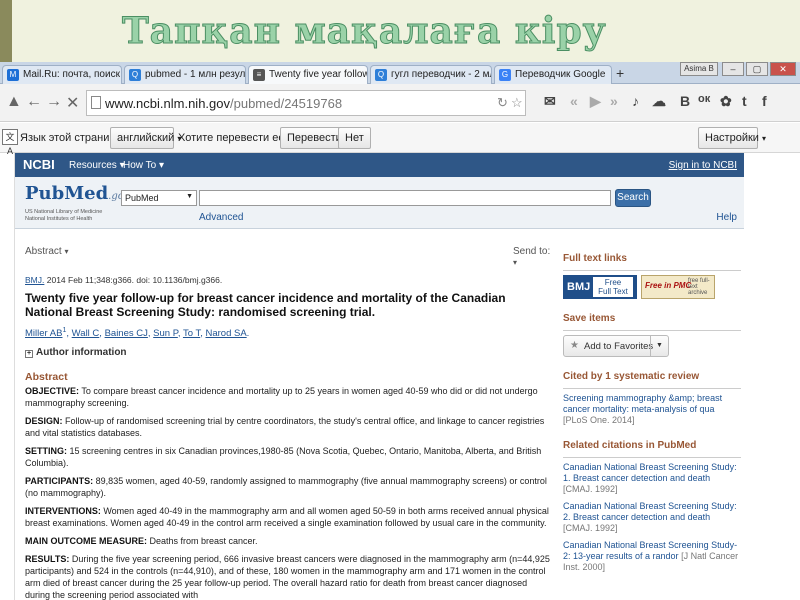 The image size is (800, 600). I want to click on signin-link: Sign in to NCBI, so click(703, 165).